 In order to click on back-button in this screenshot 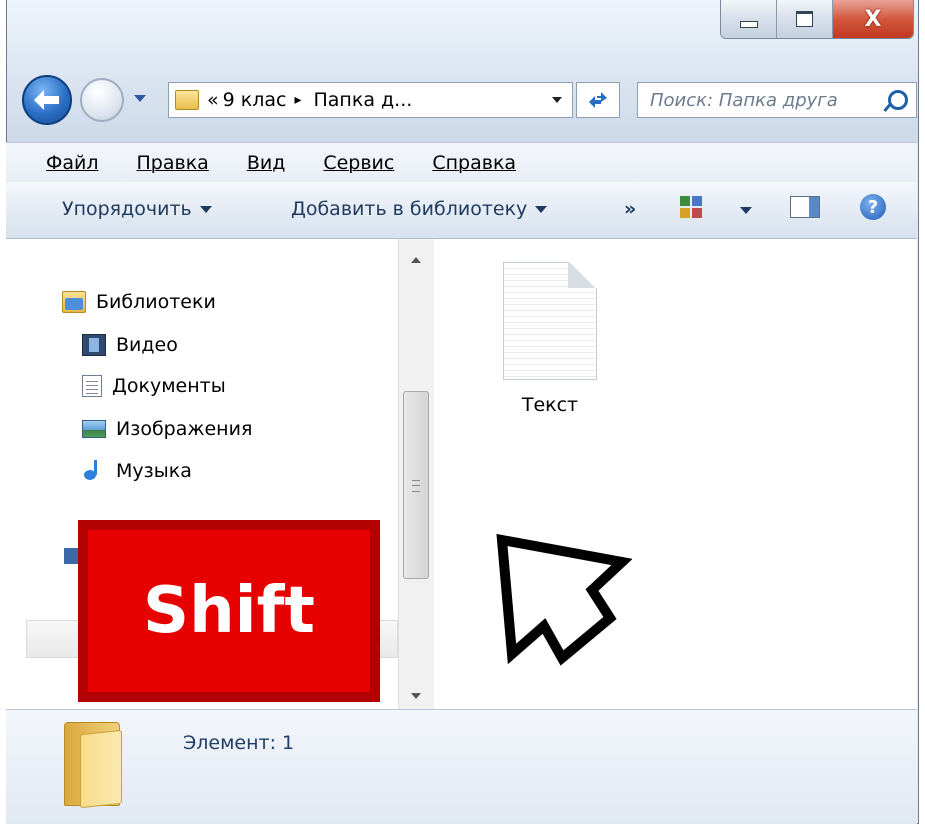, I will do `click(47, 100)`.